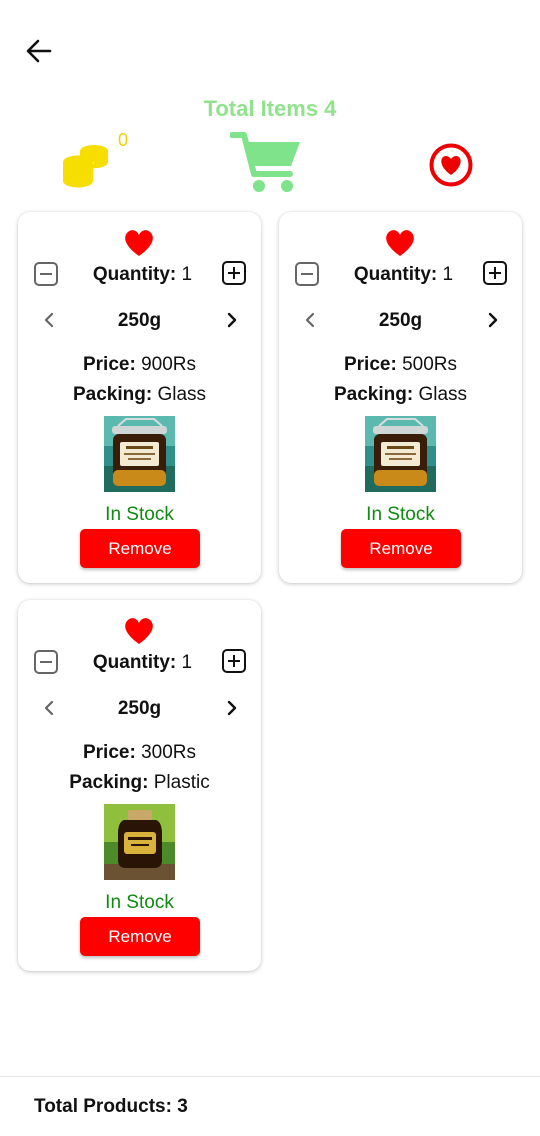  What do you see at coordinates (123, 140) in the screenshot?
I see `coins-count: 0` at bounding box center [123, 140].